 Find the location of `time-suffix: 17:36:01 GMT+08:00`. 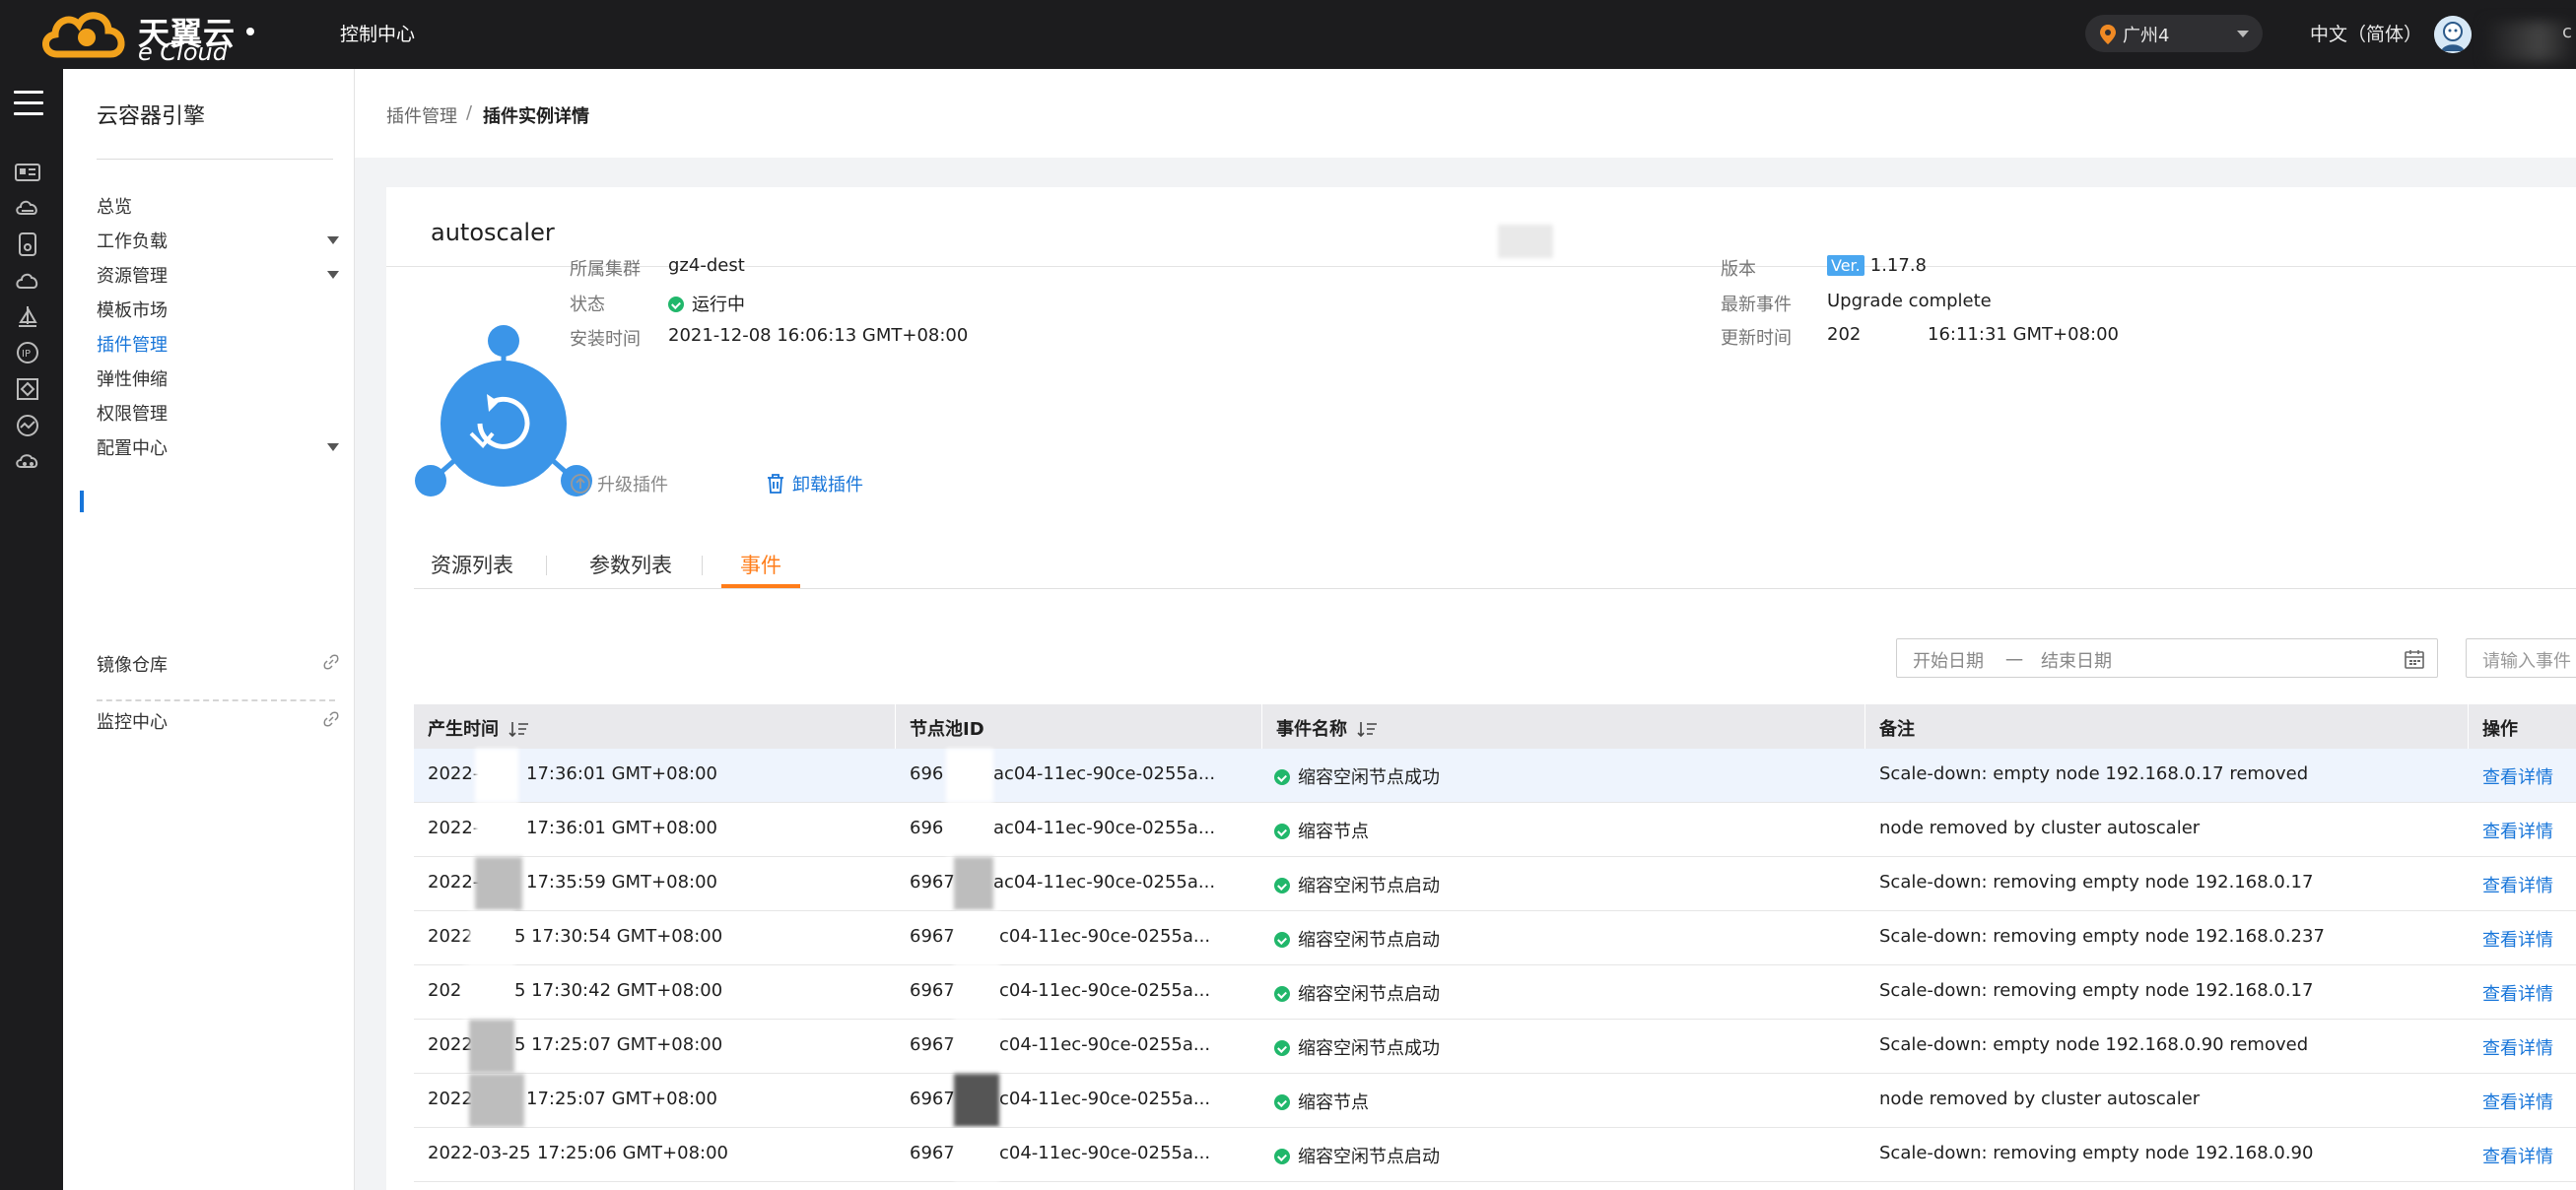

time-suffix: 17:36:01 GMT+08:00 is located at coordinates (621, 773).